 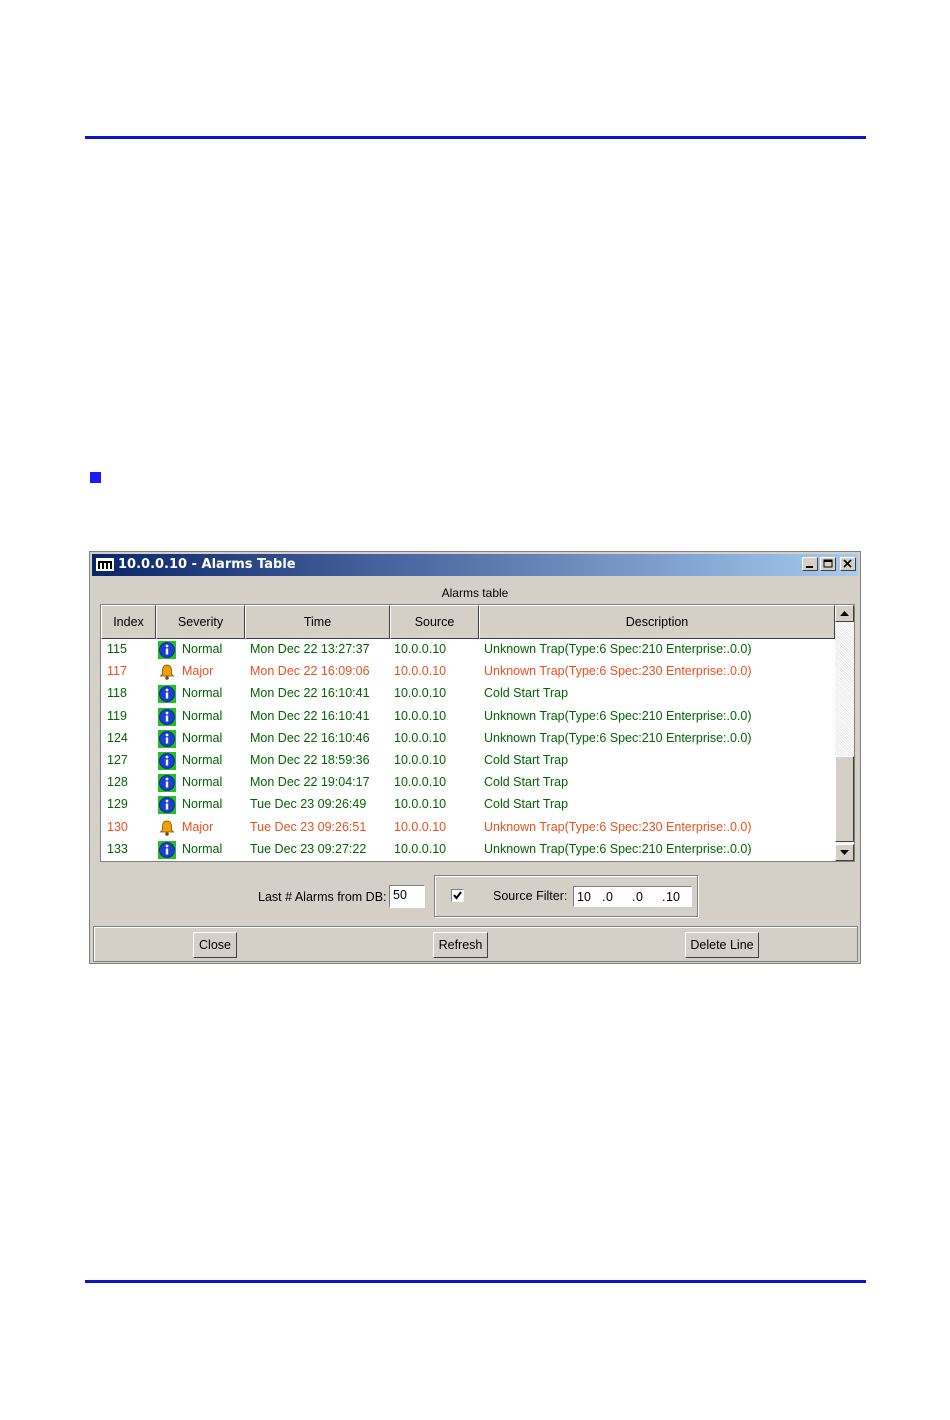 I want to click on close-window-button, so click(x=848, y=564).